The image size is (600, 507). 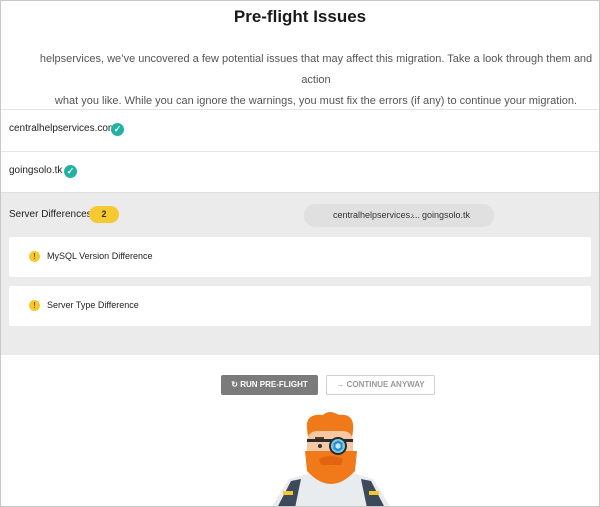 I want to click on run-preflight-label: RUN PRE-FLIGHT, so click(x=274, y=384).